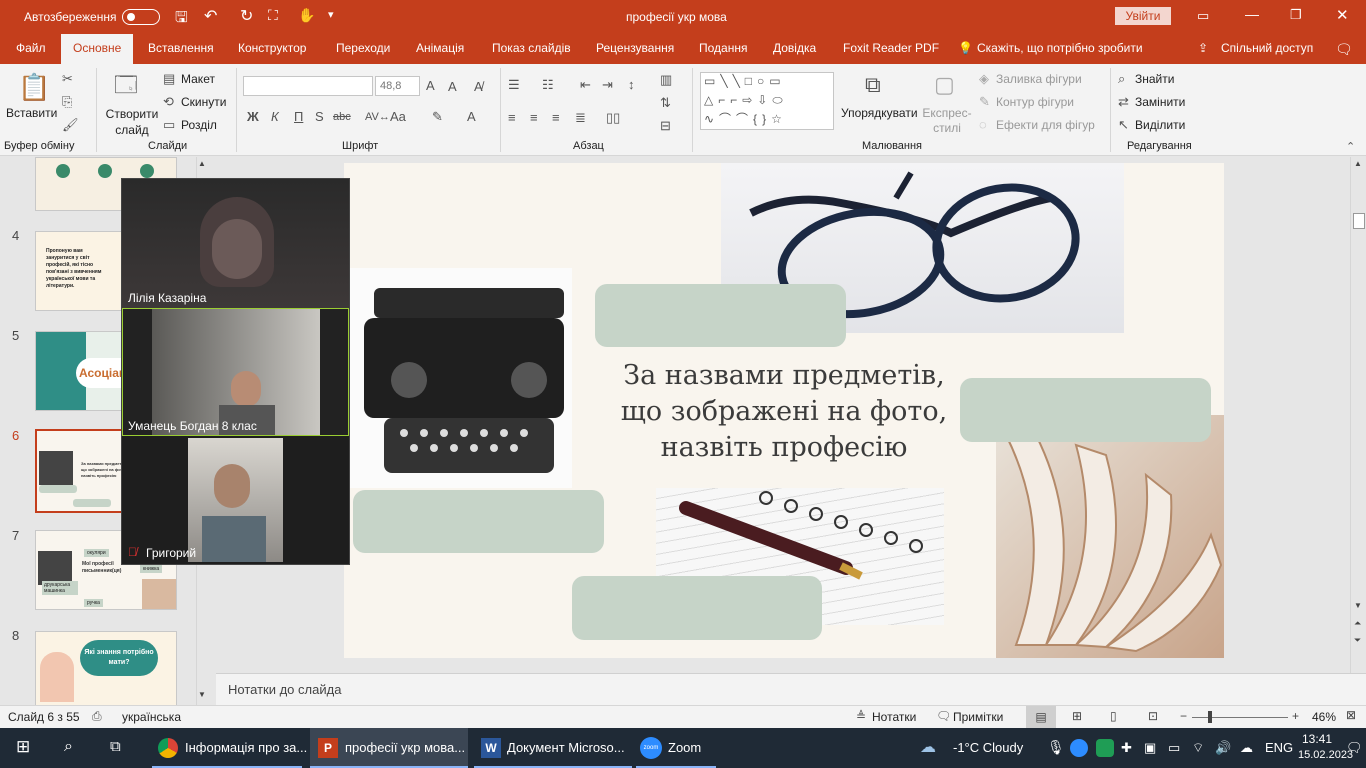  I want to click on tab-home: Основне, so click(97, 49).